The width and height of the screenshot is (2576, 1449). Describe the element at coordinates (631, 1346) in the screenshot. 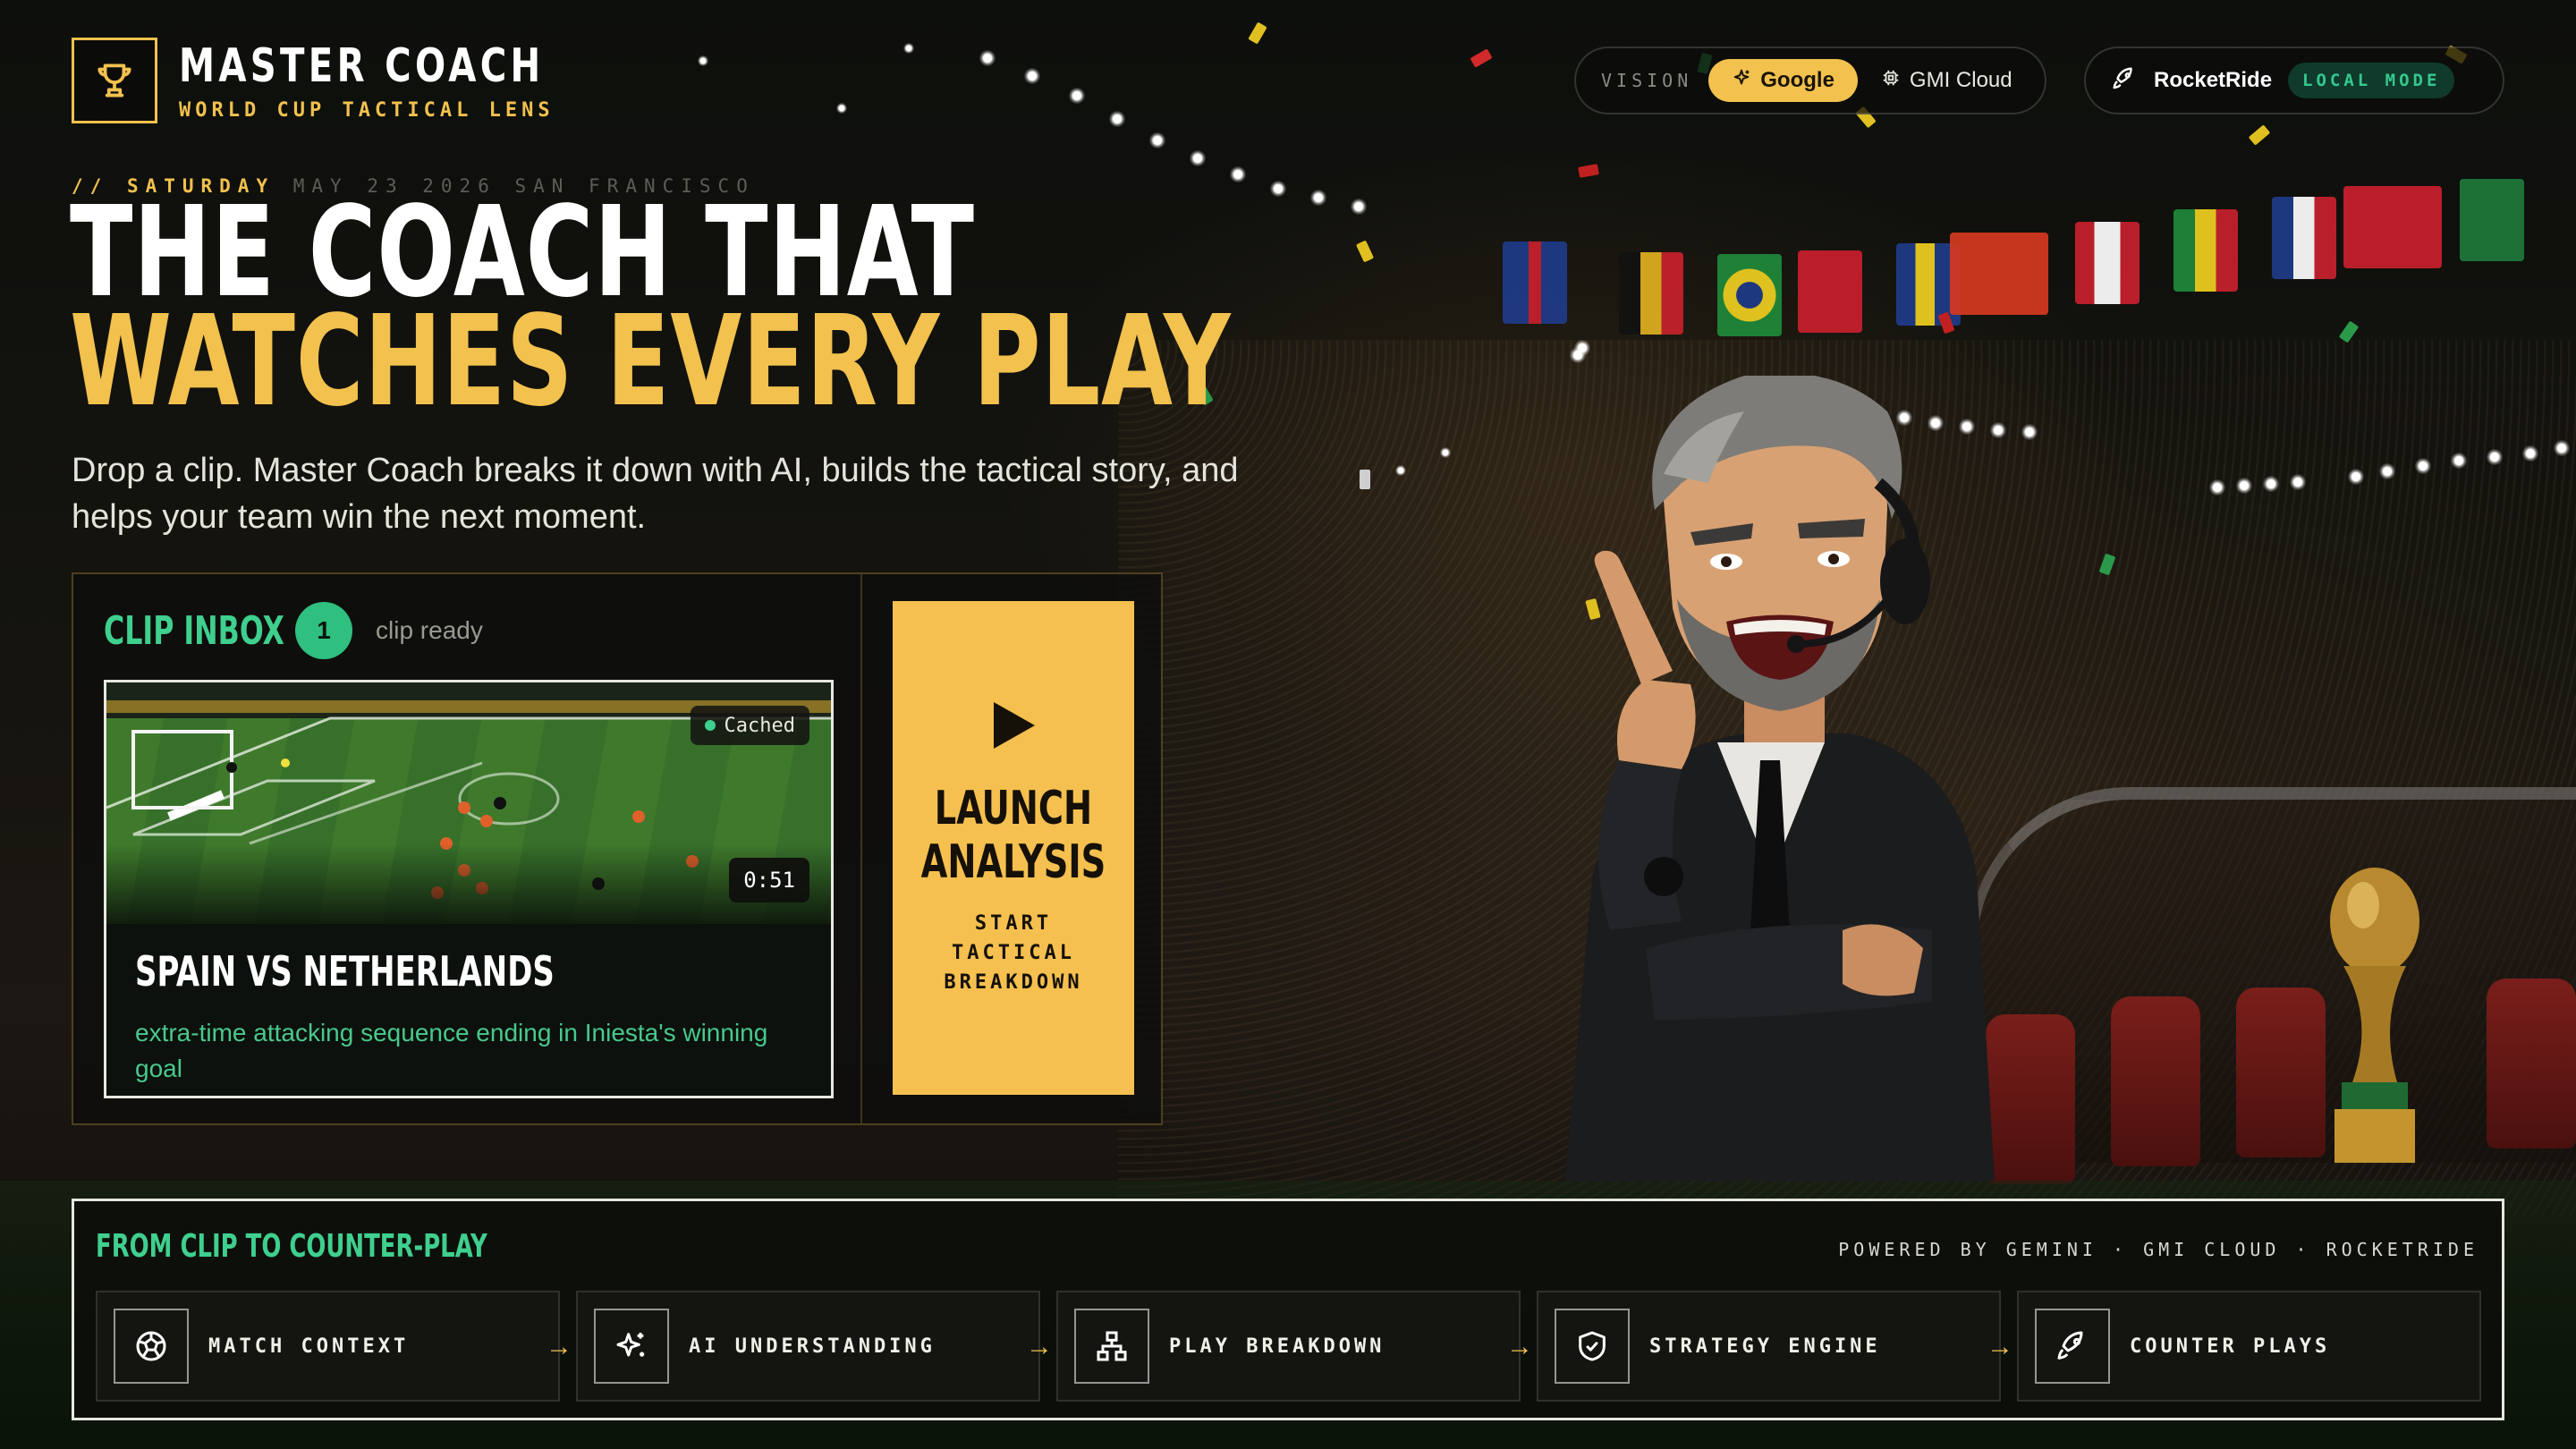

I see `sparkles-icon` at that location.